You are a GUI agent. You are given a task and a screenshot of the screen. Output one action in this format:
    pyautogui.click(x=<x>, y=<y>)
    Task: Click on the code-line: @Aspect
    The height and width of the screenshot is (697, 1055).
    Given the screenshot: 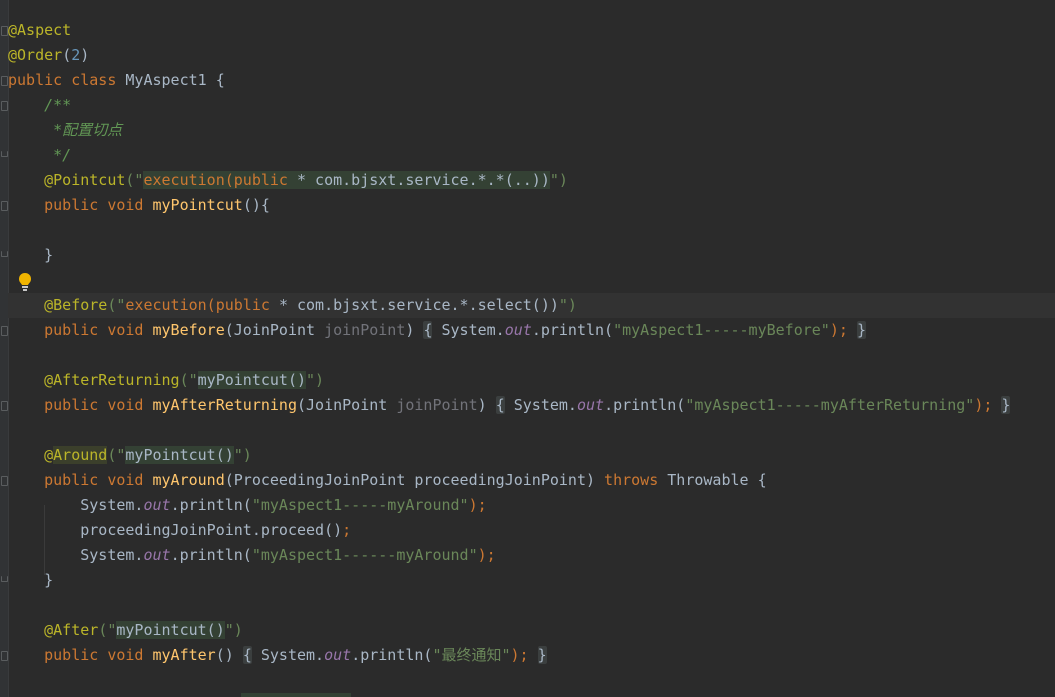 What is the action you would take?
    pyautogui.click(x=531, y=30)
    